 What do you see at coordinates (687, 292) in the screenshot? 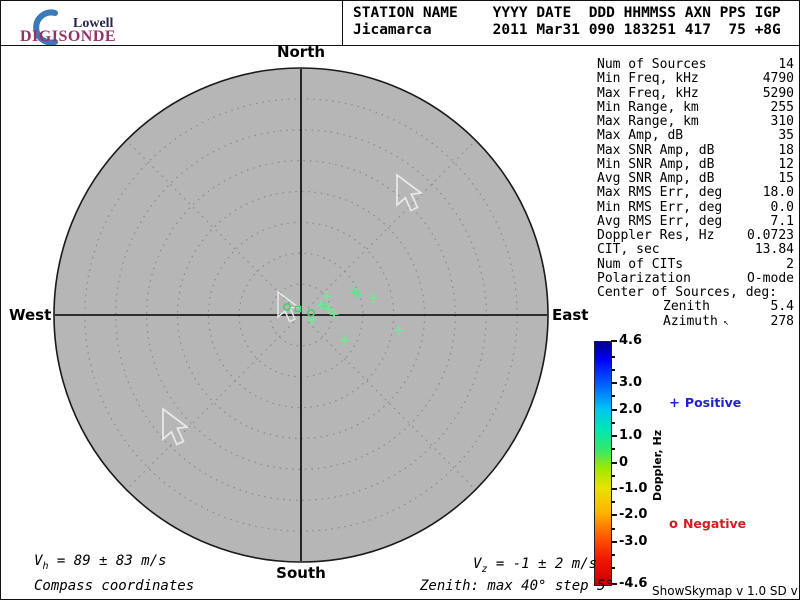
I see `stats-row: Center of Sources, deg:` at bounding box center [687, 292].